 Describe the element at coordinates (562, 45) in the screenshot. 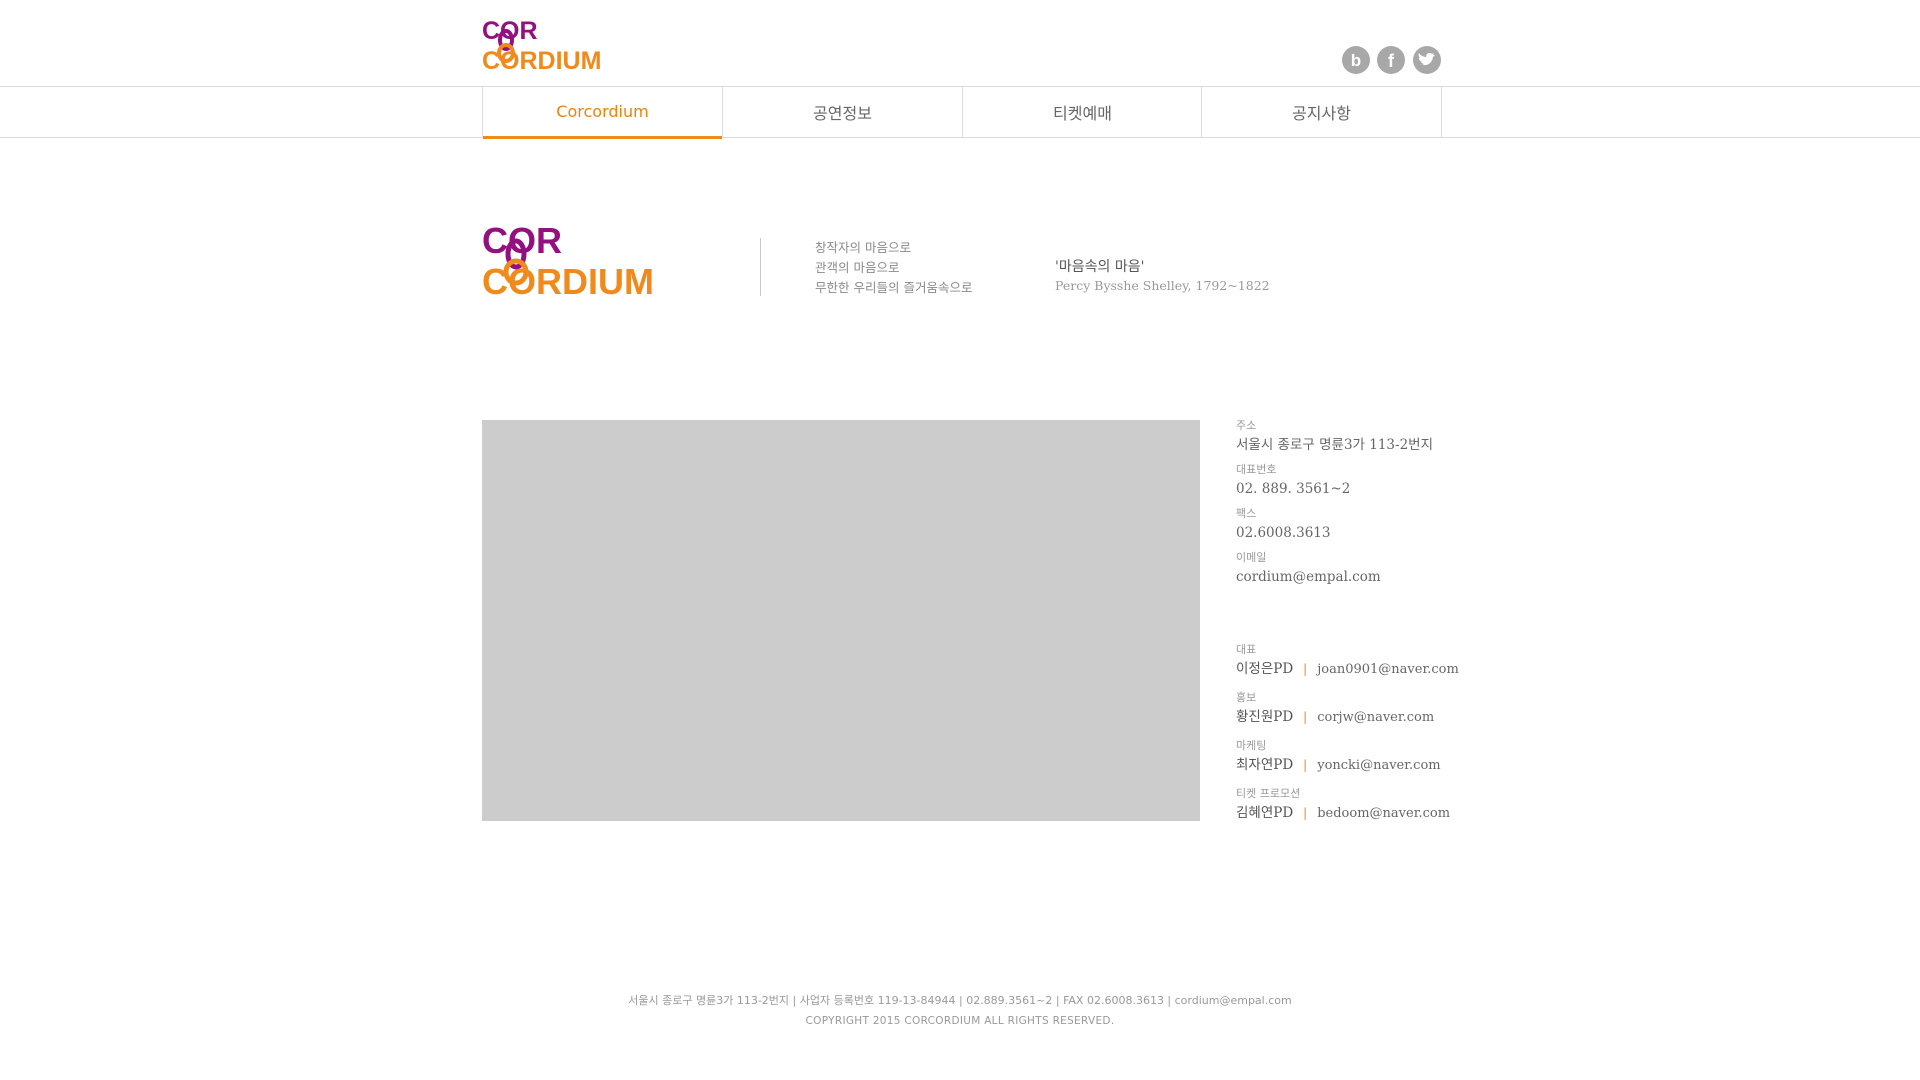

I see `corcordium-logo: COR CORDIUM` at that location.